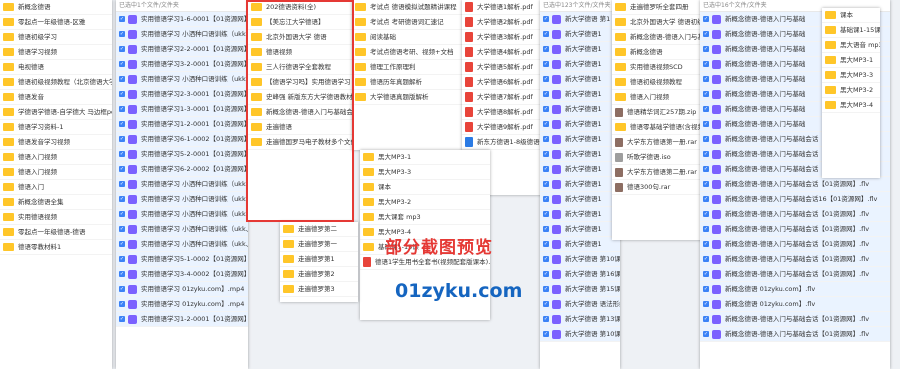 Image resolution: width=900 pixels, height=369 pixels. What do you see at coordinates (300, 112) in the screenshot?
I see `list-item: 新概念德语-德语入门与基础会话` at bounding box center [300, 112].